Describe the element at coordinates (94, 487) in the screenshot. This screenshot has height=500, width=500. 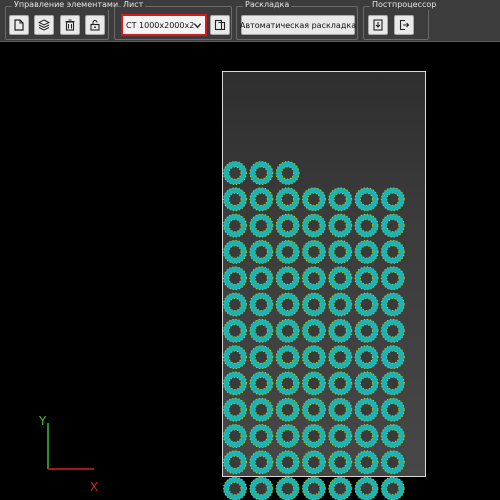
I see `x-axis-label: X` at that location.